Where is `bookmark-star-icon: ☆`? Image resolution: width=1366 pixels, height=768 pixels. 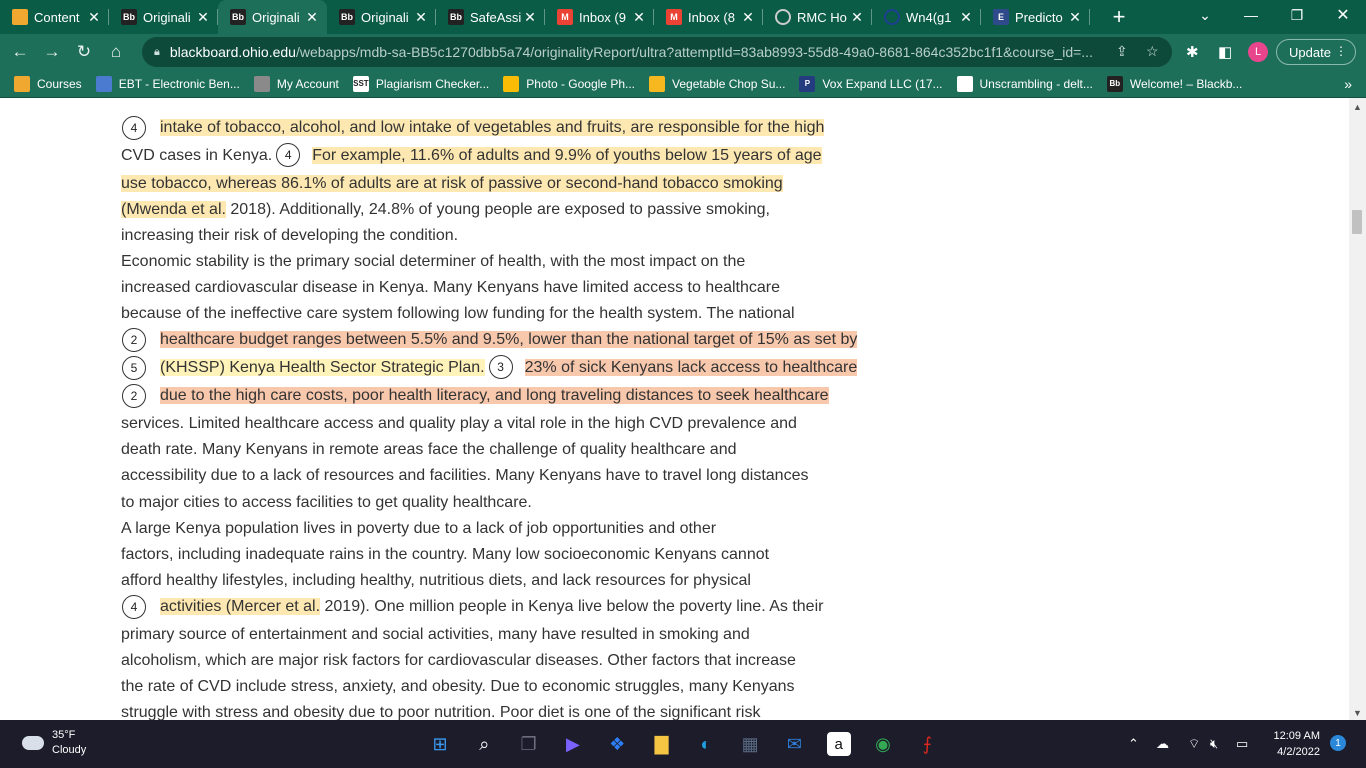 bookmark-star-icon: ☆ is located at coordinates (1152, 51).